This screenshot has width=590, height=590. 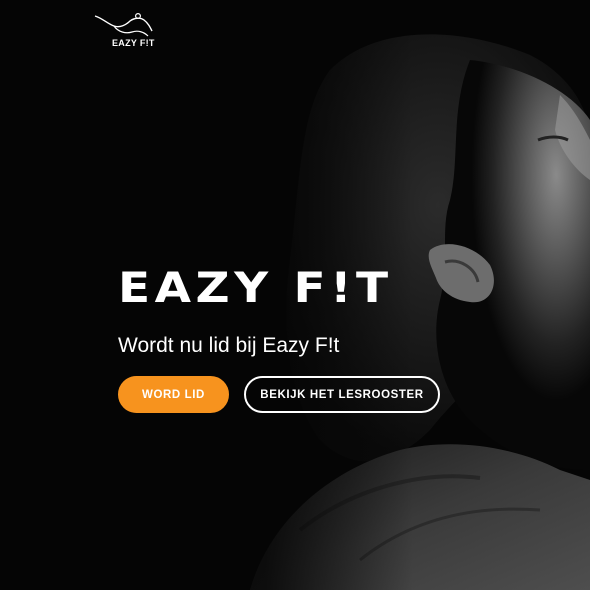 What do you see at coordinates (229, 345) in the screenshot?
I see `hero-subtitle: Wordt nu lid bij Eazy F!t` at bounding box center [229, 345].